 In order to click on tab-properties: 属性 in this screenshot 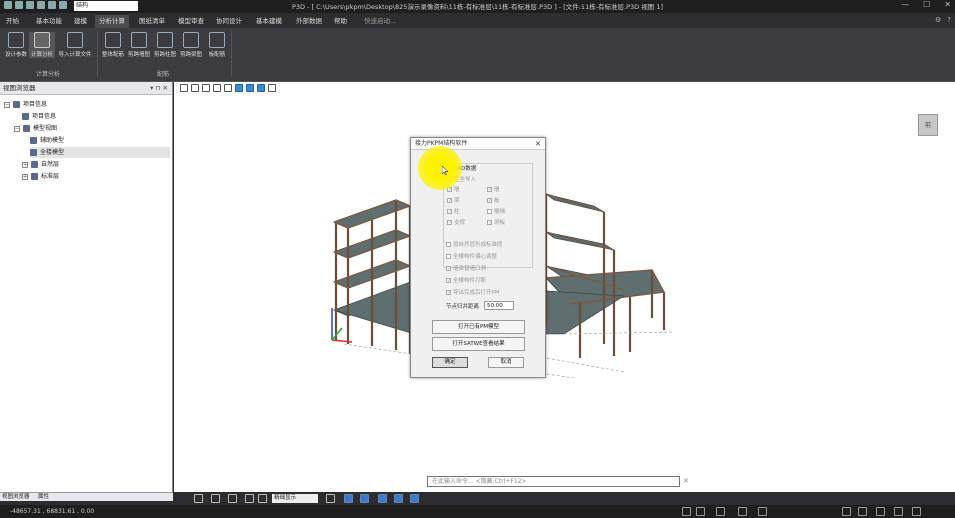, I will do `click(43, 497)`.